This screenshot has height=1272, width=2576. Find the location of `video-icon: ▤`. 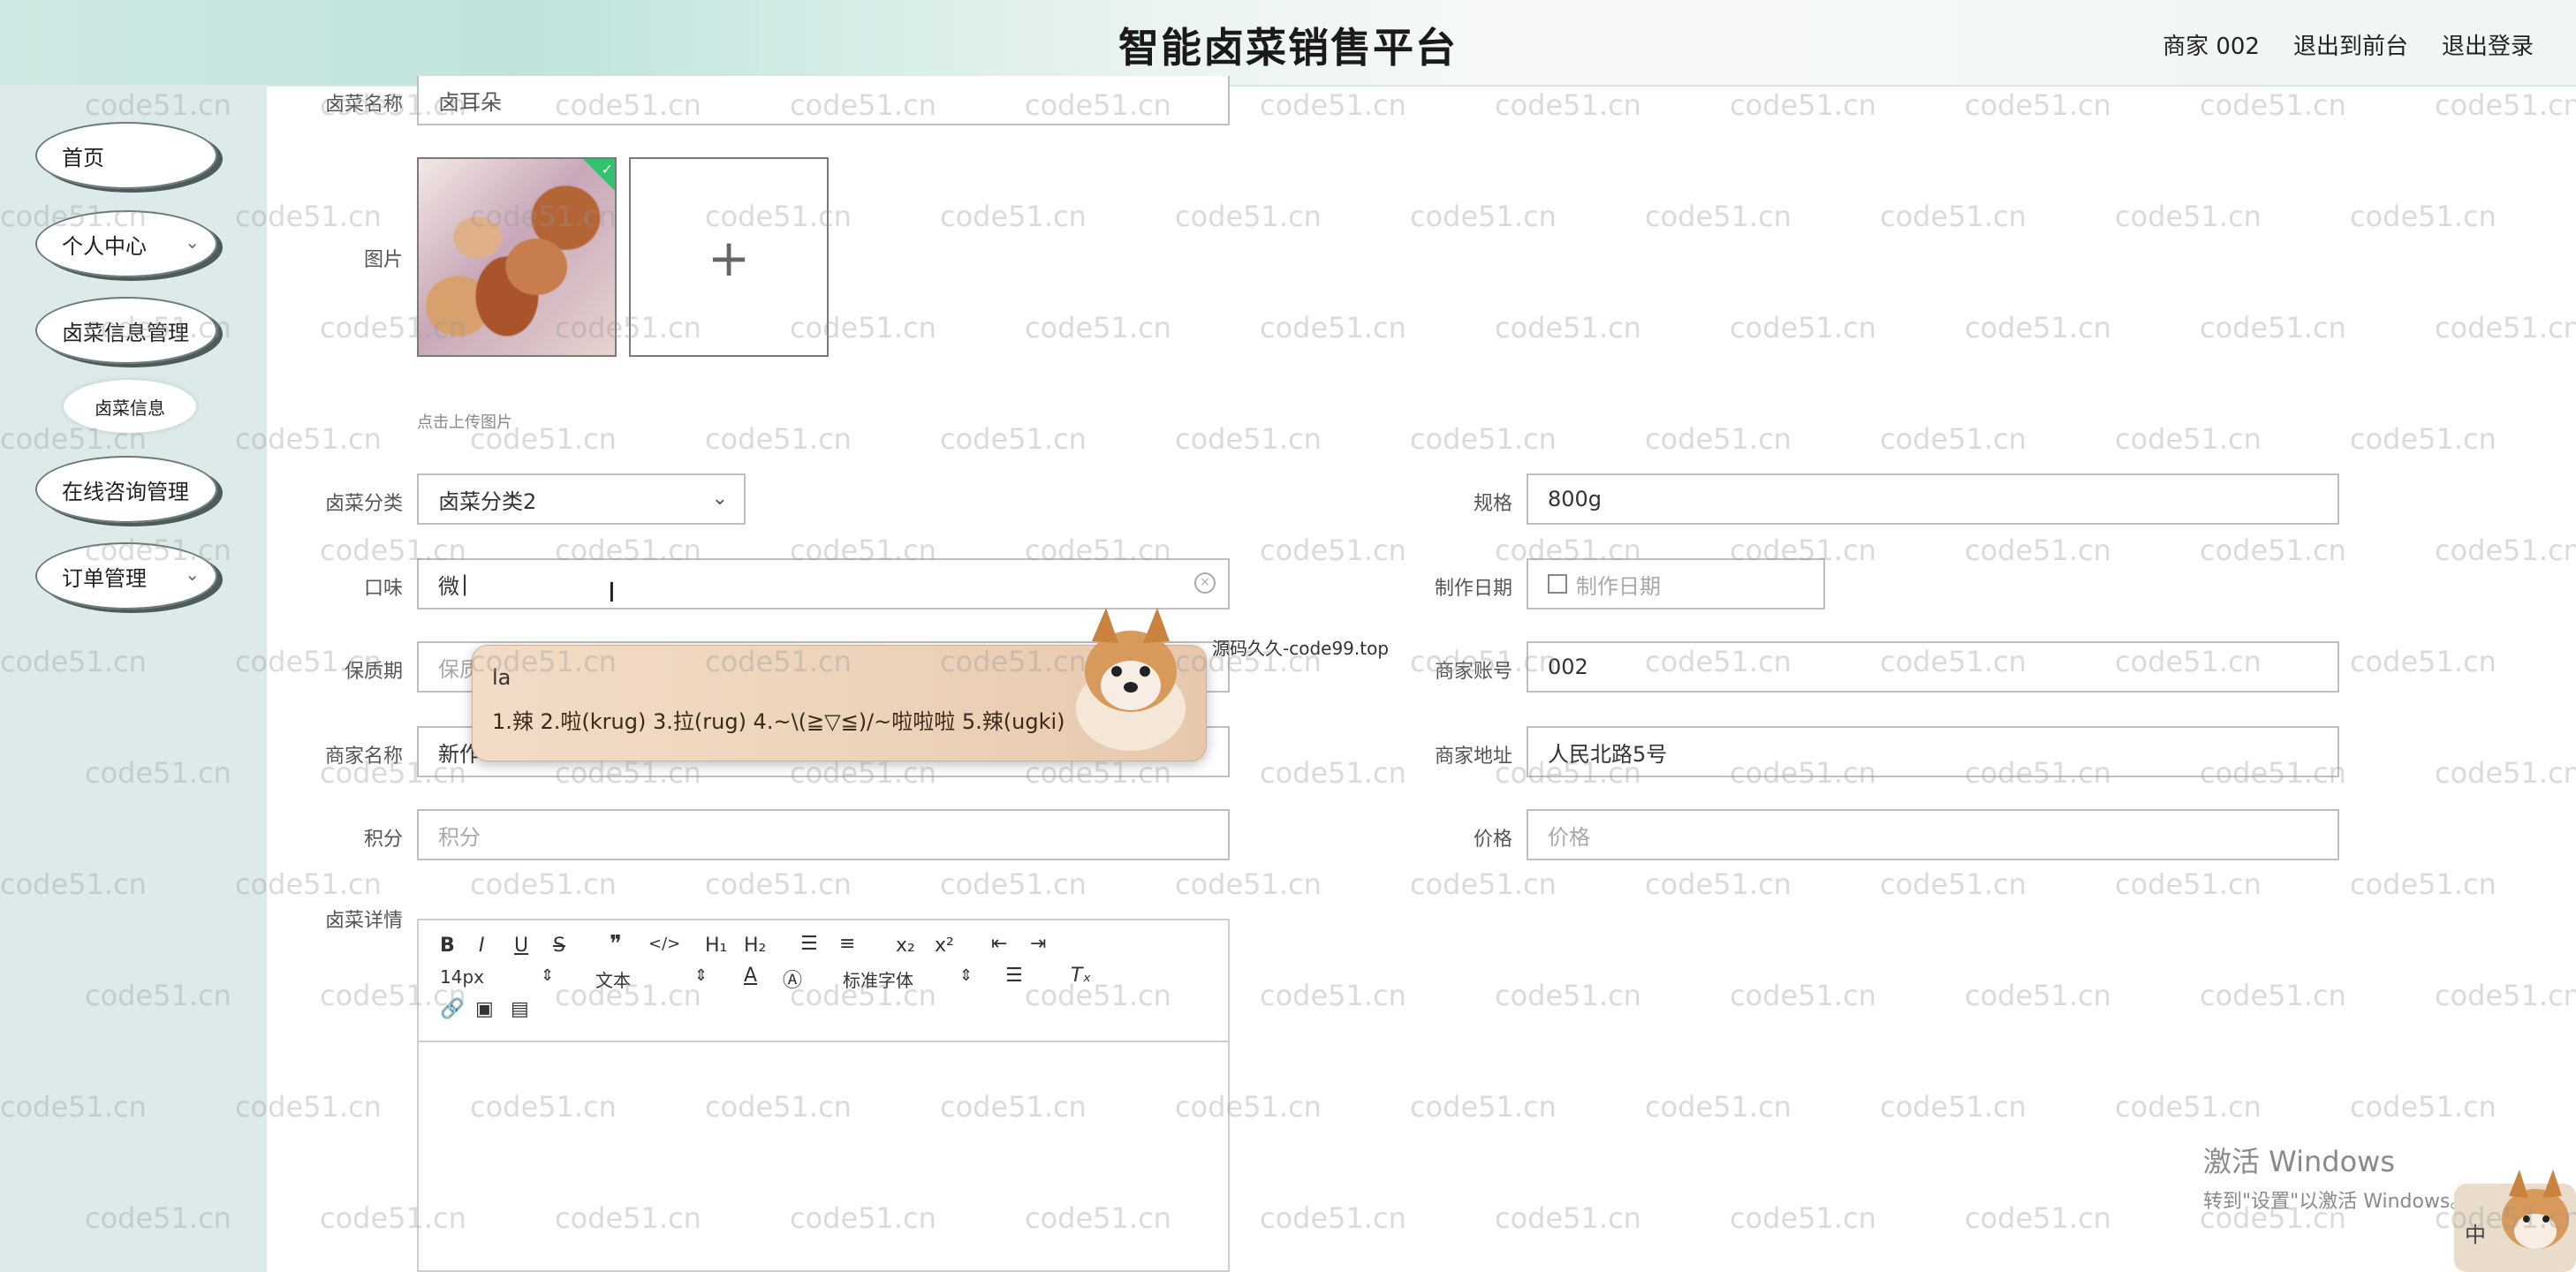

video-icon: ▤ is located at coordinates (520, 1009).